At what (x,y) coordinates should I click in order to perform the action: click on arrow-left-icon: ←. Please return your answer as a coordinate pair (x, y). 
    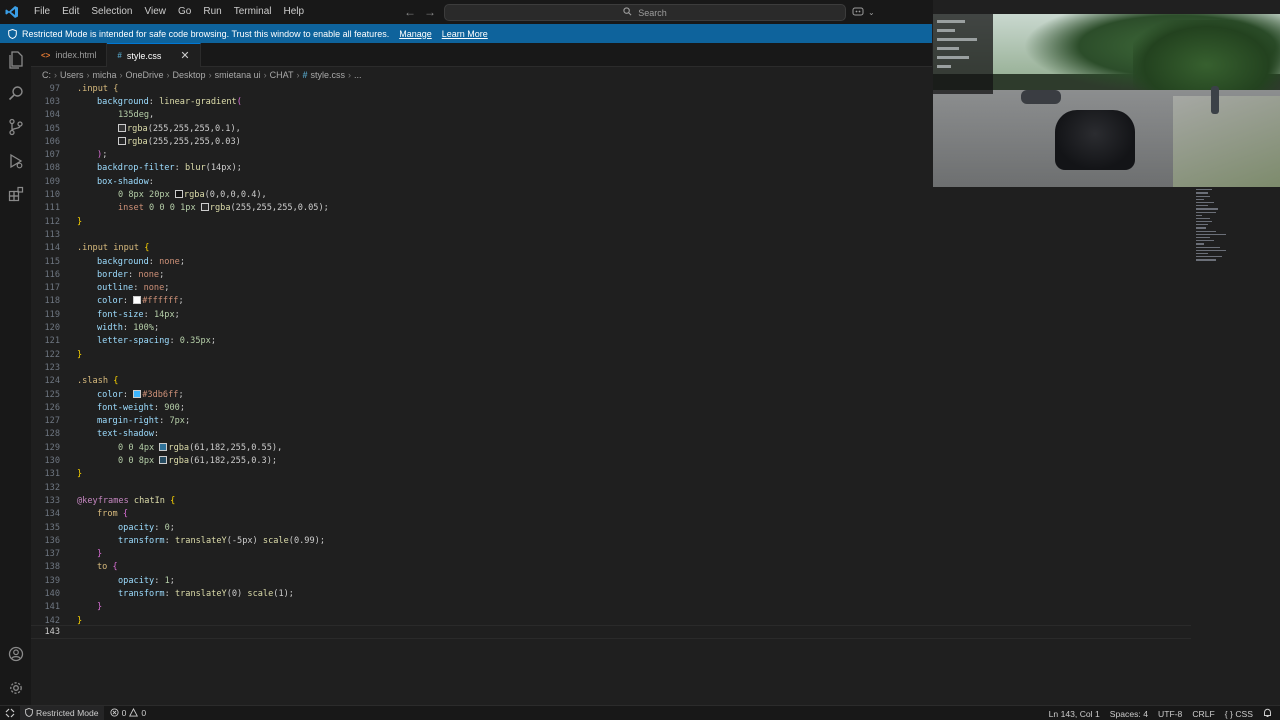
    Looking at the image, I should click on (410, 12).